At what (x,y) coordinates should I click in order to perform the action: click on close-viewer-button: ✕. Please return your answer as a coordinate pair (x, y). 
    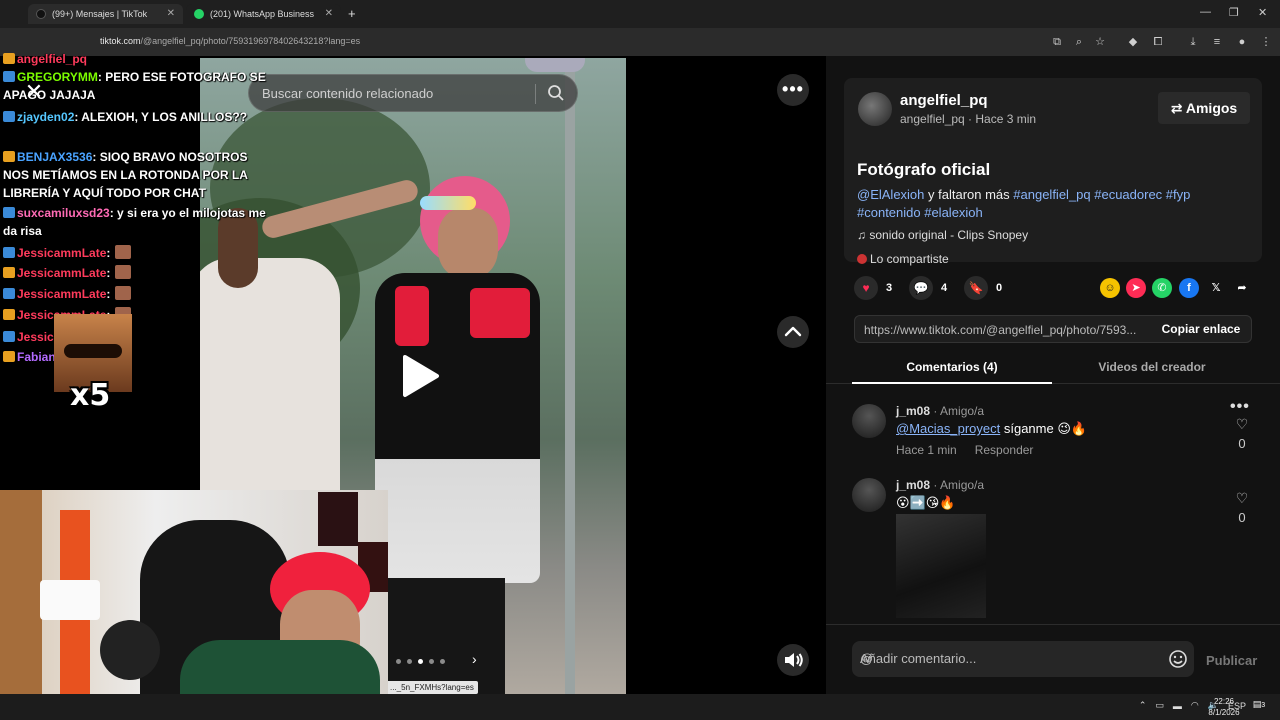
    Looking at the image, I should click on (34, 92).